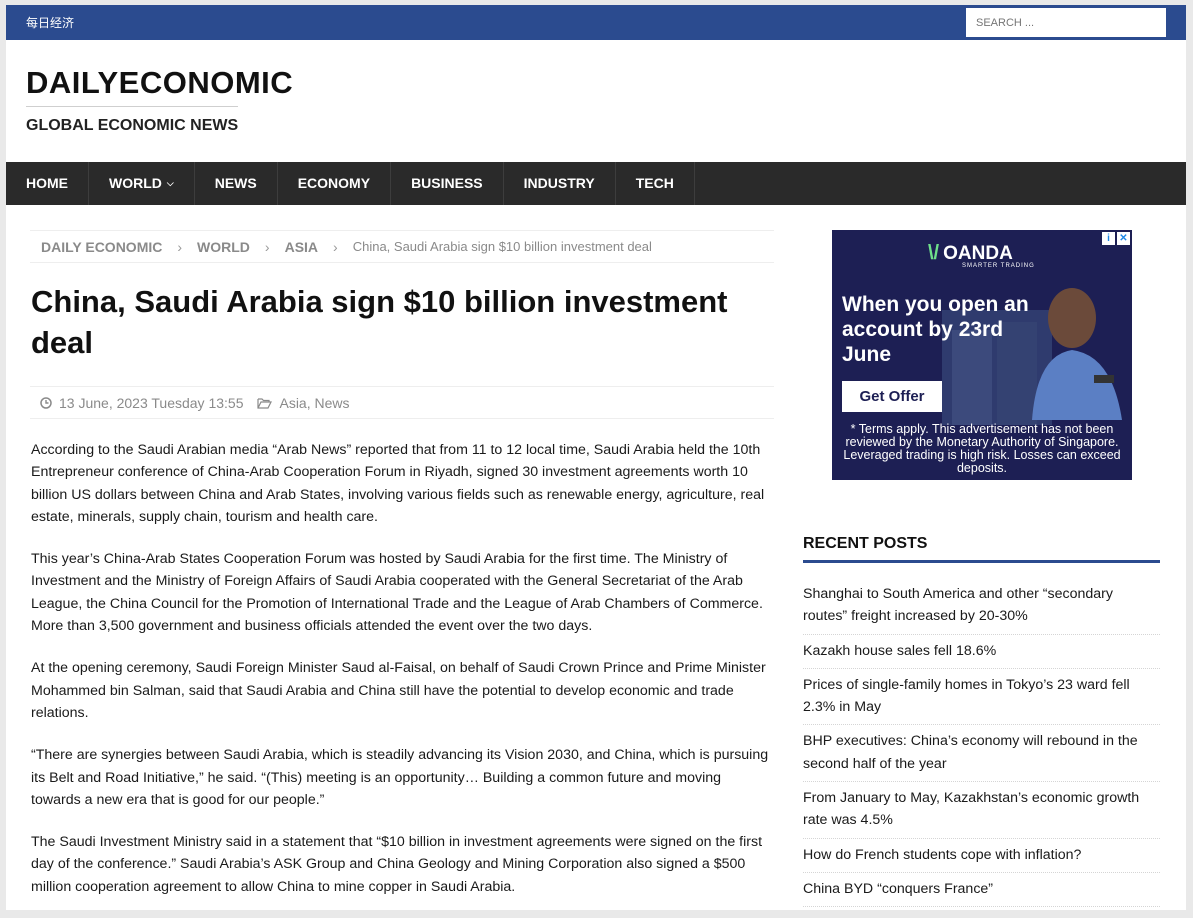 The height and width of the screenshot is (918, 1193). I want to click on nav-economy: ECONOMY, so click(335, 183).